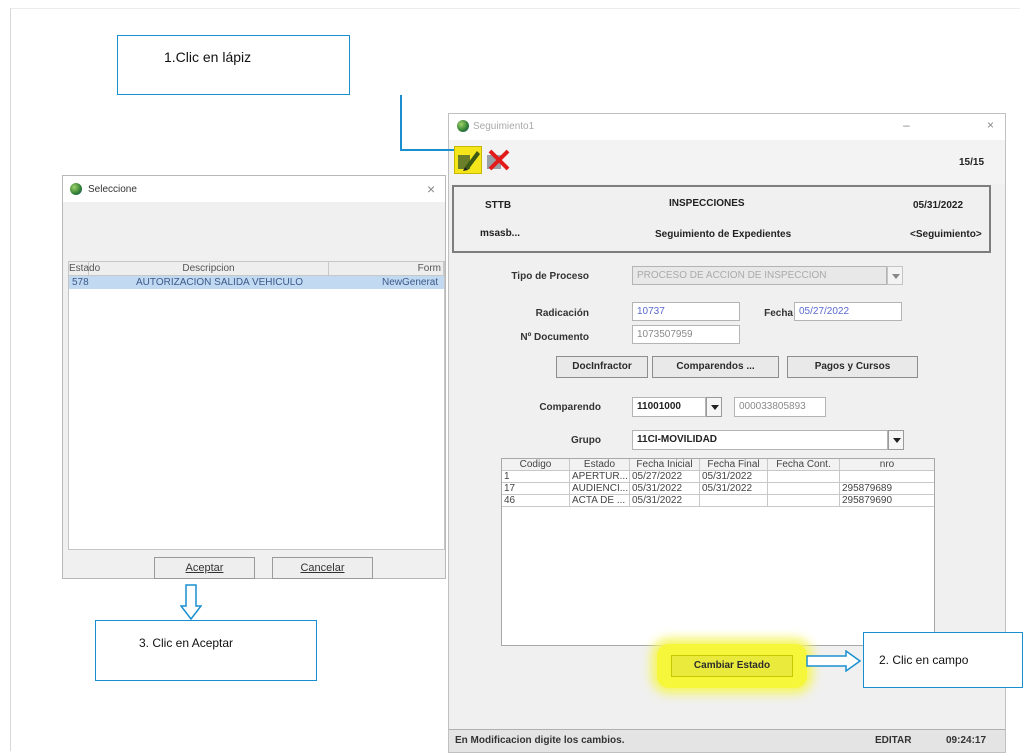 This screenshot has width=1025, height=753. I want to click on cell-codigo: 17, so click(536, 488).